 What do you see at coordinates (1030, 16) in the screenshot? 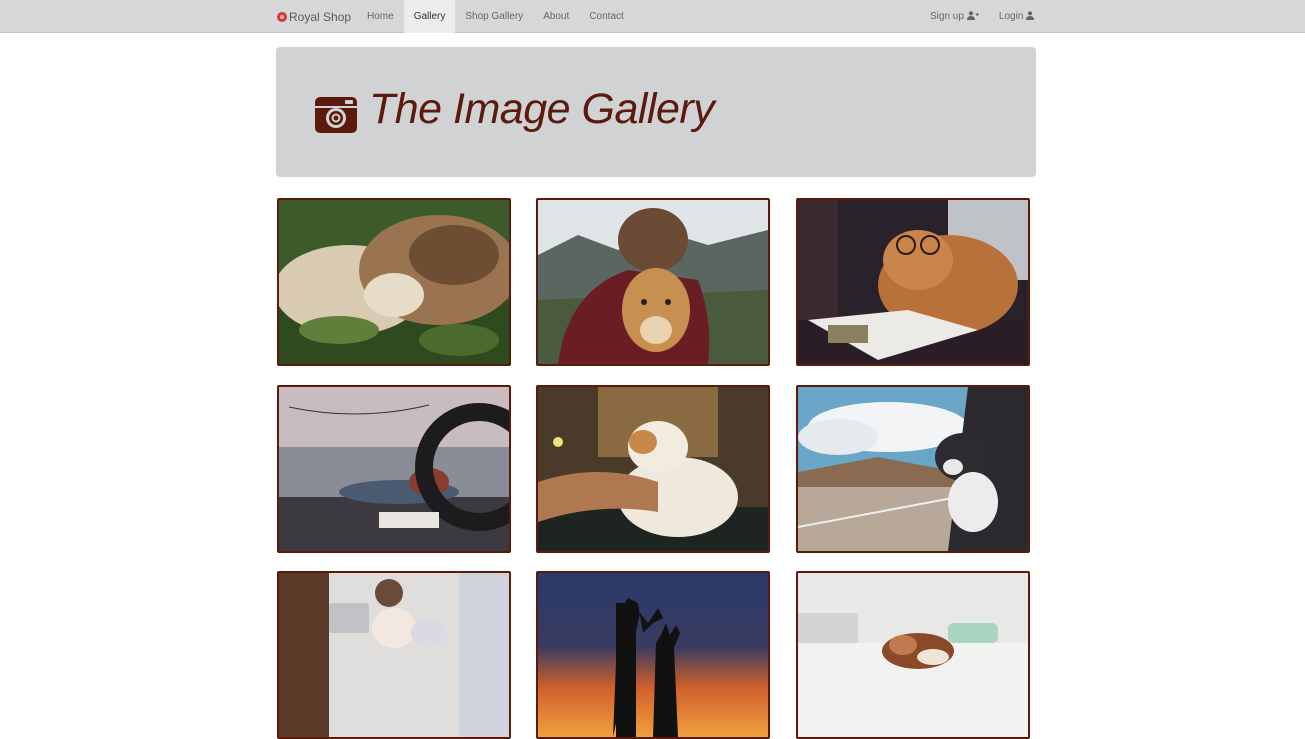
I see `user-icon` at bounding box center [1030, 16].